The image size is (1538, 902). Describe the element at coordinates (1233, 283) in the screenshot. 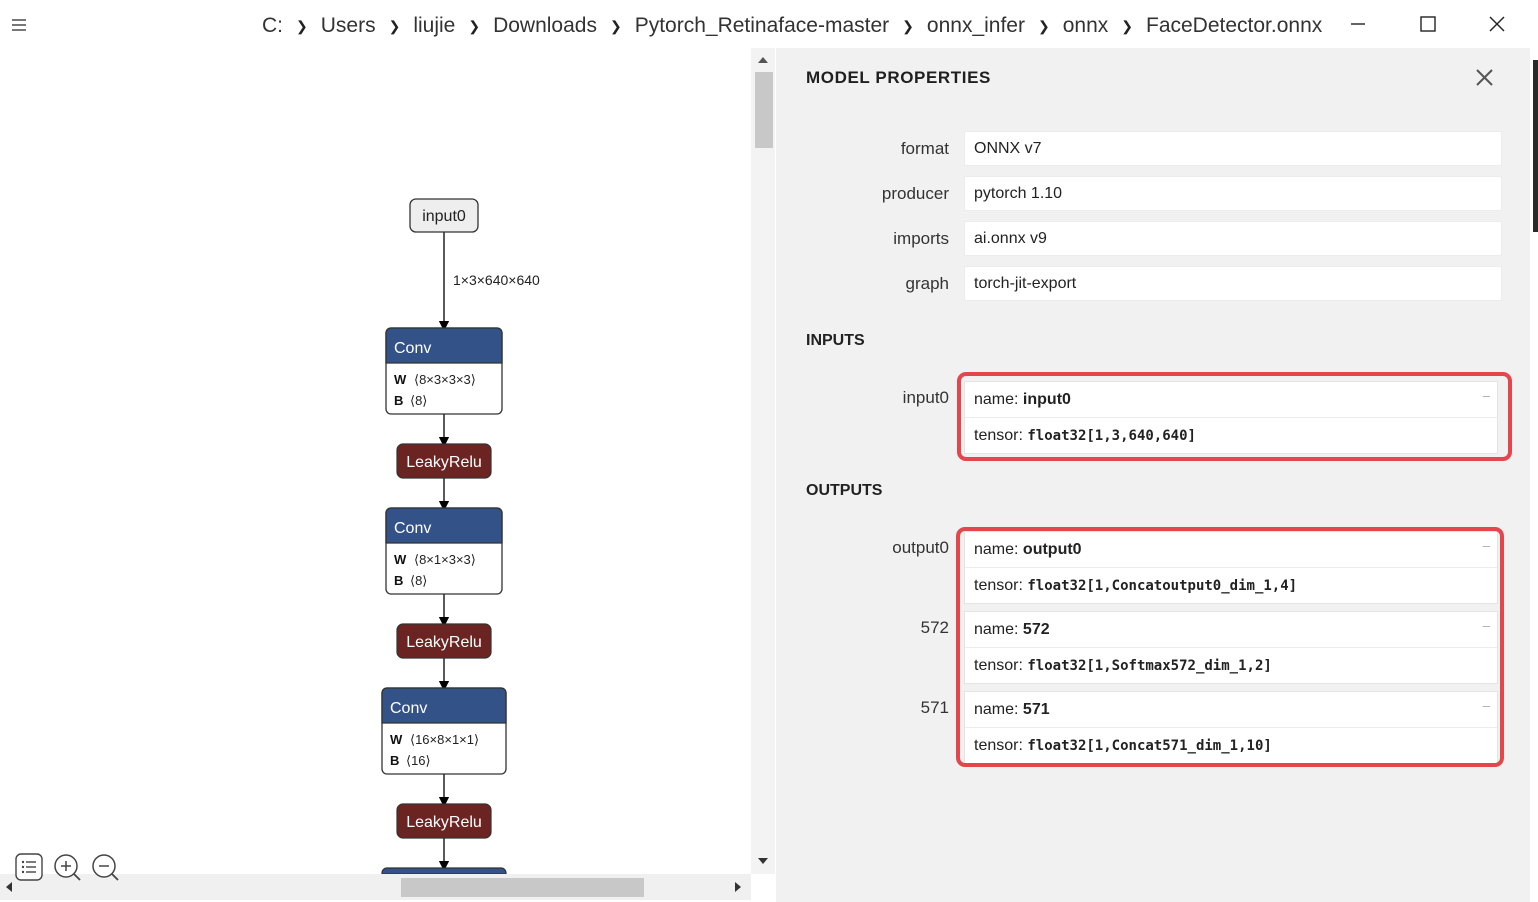

I see `property-value-graph: torch-jit-export` at that location.